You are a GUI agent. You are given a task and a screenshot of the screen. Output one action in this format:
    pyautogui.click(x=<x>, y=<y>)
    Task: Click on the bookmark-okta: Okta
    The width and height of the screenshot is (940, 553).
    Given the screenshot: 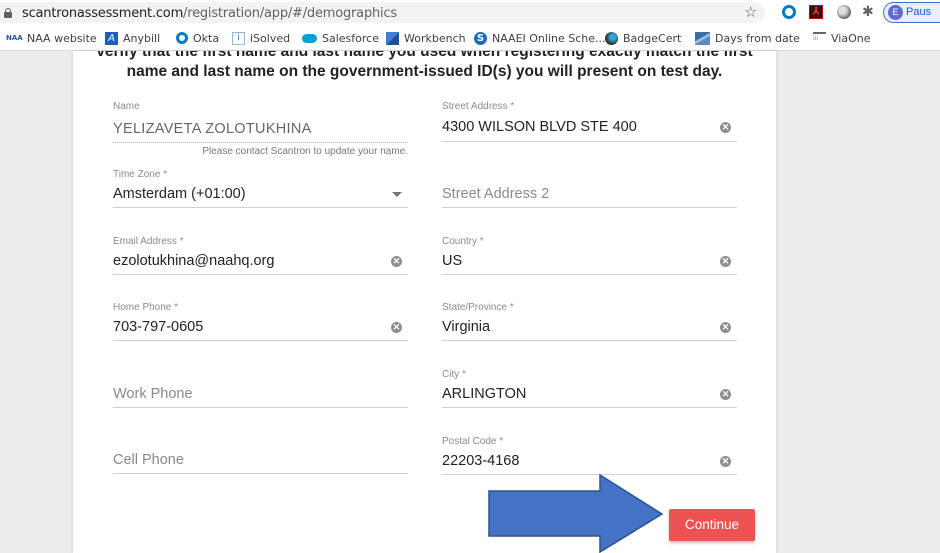 What is the action you would take?
    pyautogui.click(x=197, y=38)
    